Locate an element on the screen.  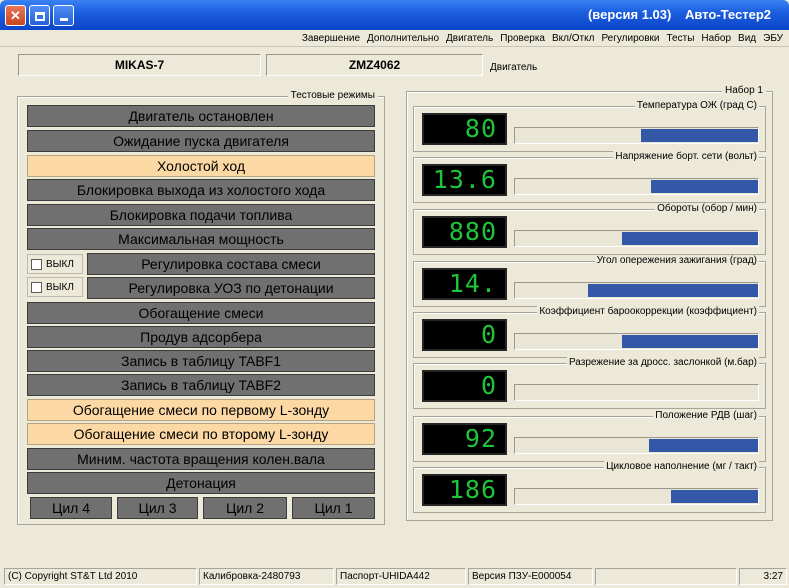
title-bar: ✕ (версия 1.03) Авто-Тестер2 is located at coordinates (394, 15).